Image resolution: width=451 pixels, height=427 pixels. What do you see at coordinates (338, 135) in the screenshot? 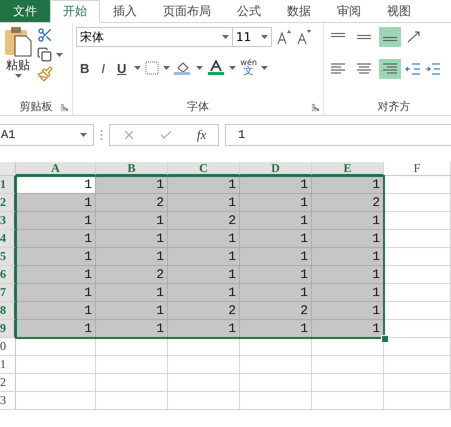
I see `formula-field: 1` at bounding box center [338, 135].